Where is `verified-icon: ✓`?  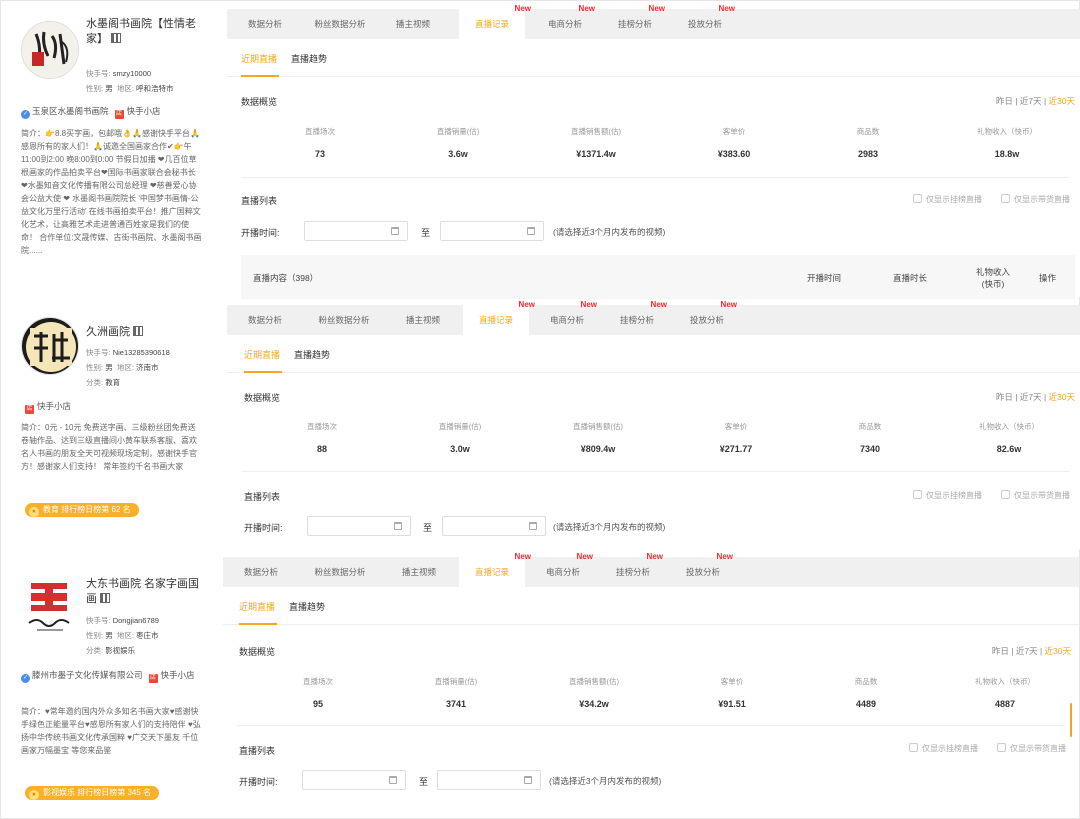 verified-icon: ✓ is located at coordinates (25, 678).